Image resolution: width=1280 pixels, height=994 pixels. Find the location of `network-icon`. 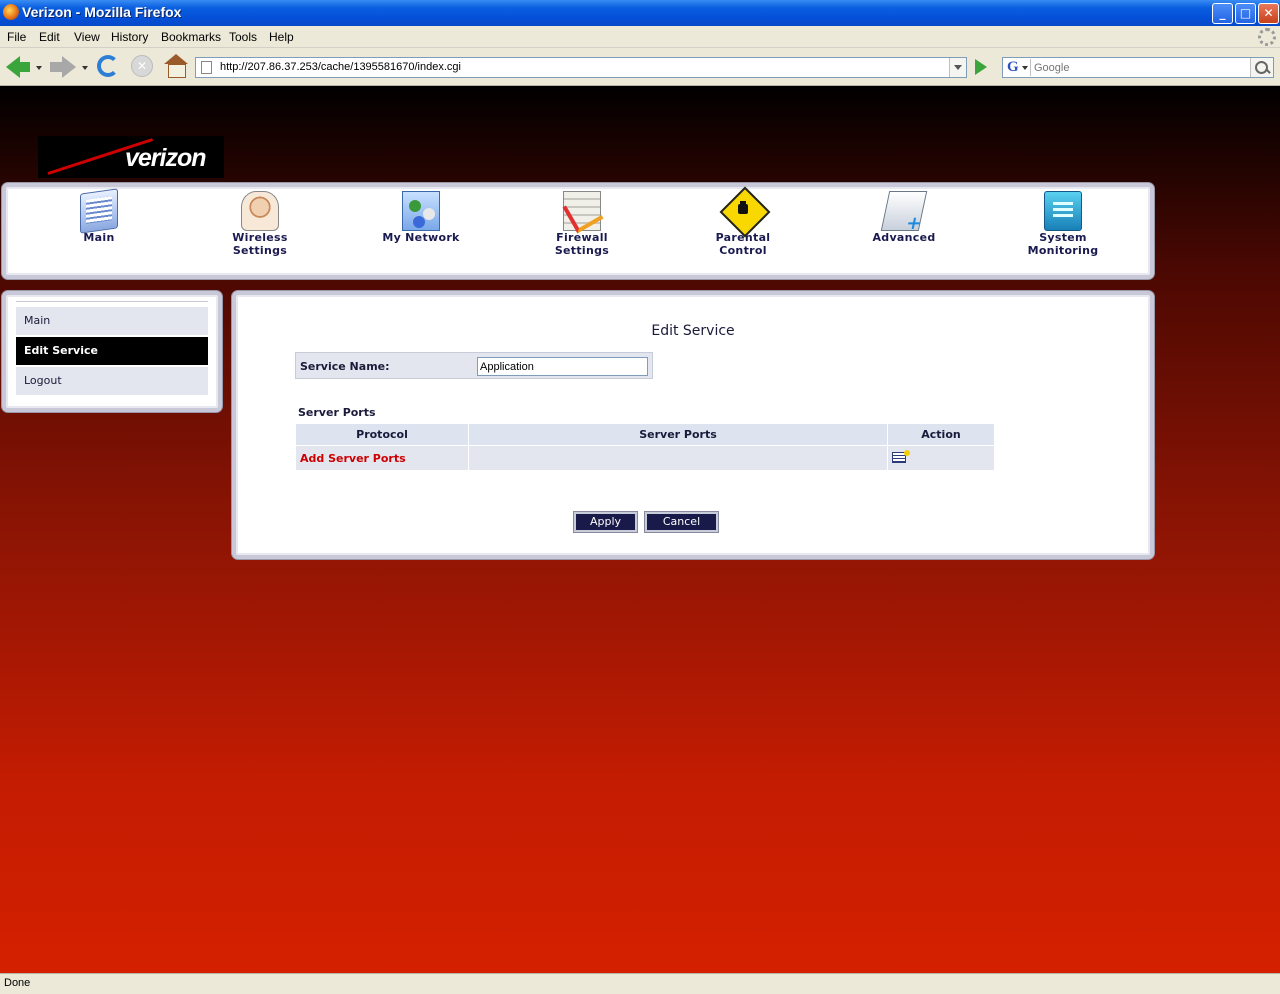

network-icon is located at coordinates (421, 211).